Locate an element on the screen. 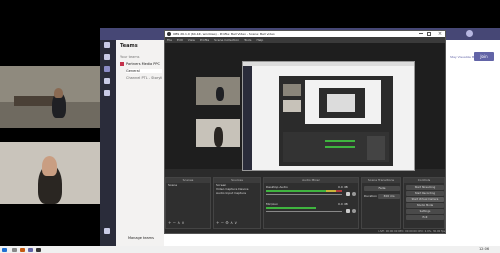 This screenshot has height=253, width=500. mixer-track-desktop-name: Desktop Audio is located at coordinates (277, 187).